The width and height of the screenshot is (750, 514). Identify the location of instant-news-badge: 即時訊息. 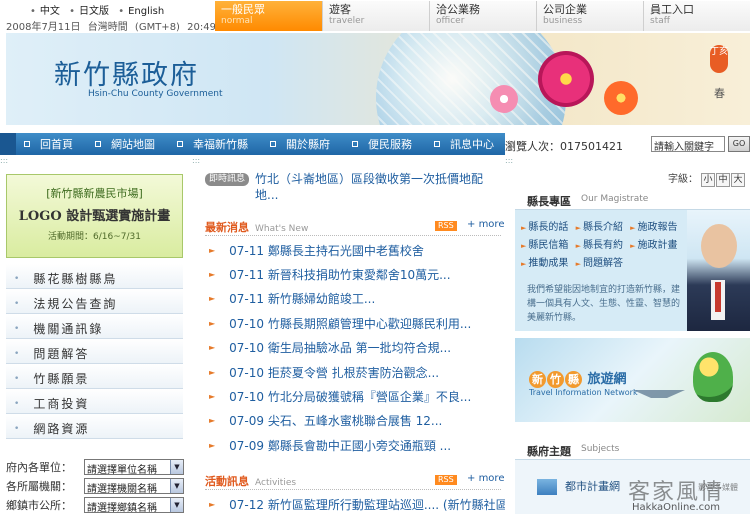
(227, 179).